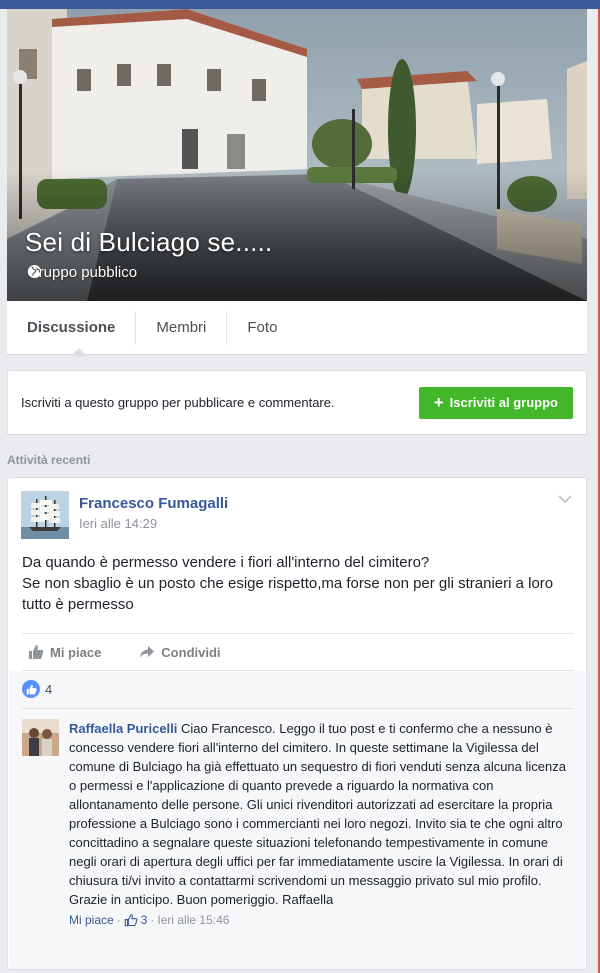 This screenshot has height=973, width=600. I want to click on post-timestamp: Ieri alle 14:29, so click(153, 523).